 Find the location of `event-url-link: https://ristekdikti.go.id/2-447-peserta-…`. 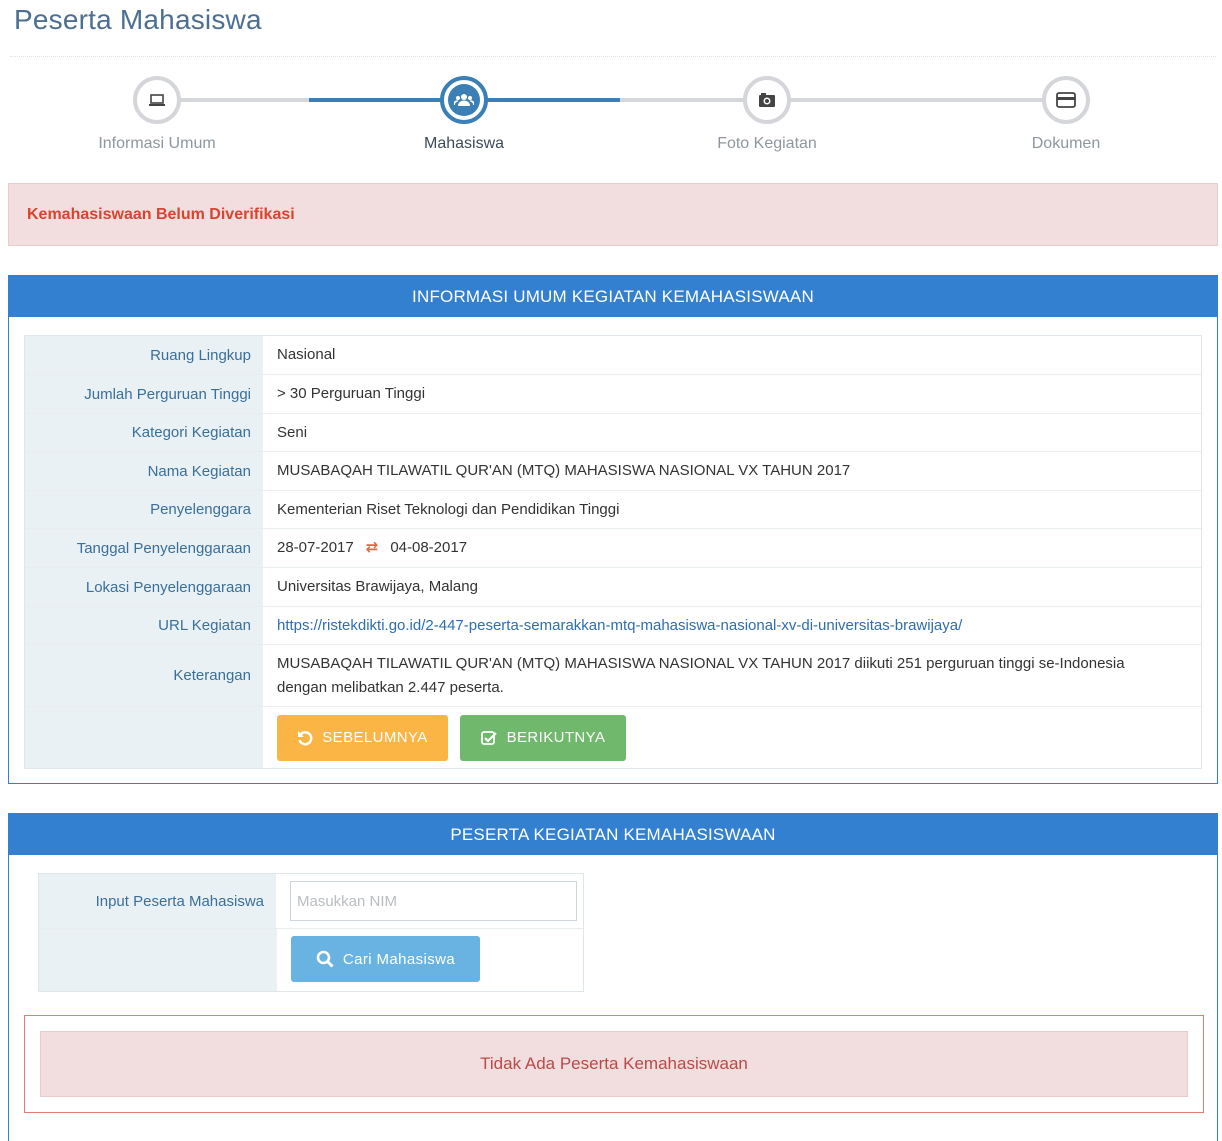

event-url-link: https://ristekdikti.go.id/2-447-peserta-… is located at coordinates (619, 626).